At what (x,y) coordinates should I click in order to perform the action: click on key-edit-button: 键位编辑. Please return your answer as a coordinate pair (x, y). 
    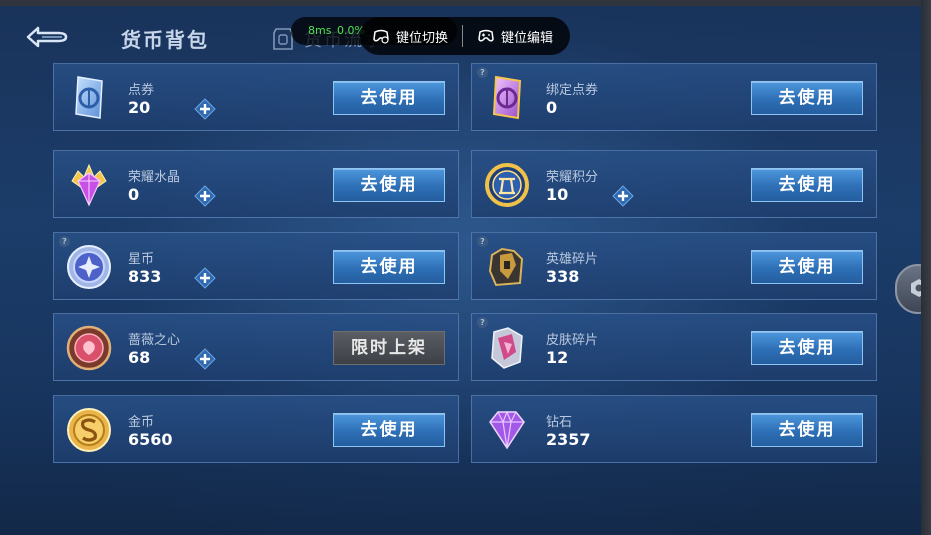
    Looking at the image, I should click on (515, 36).